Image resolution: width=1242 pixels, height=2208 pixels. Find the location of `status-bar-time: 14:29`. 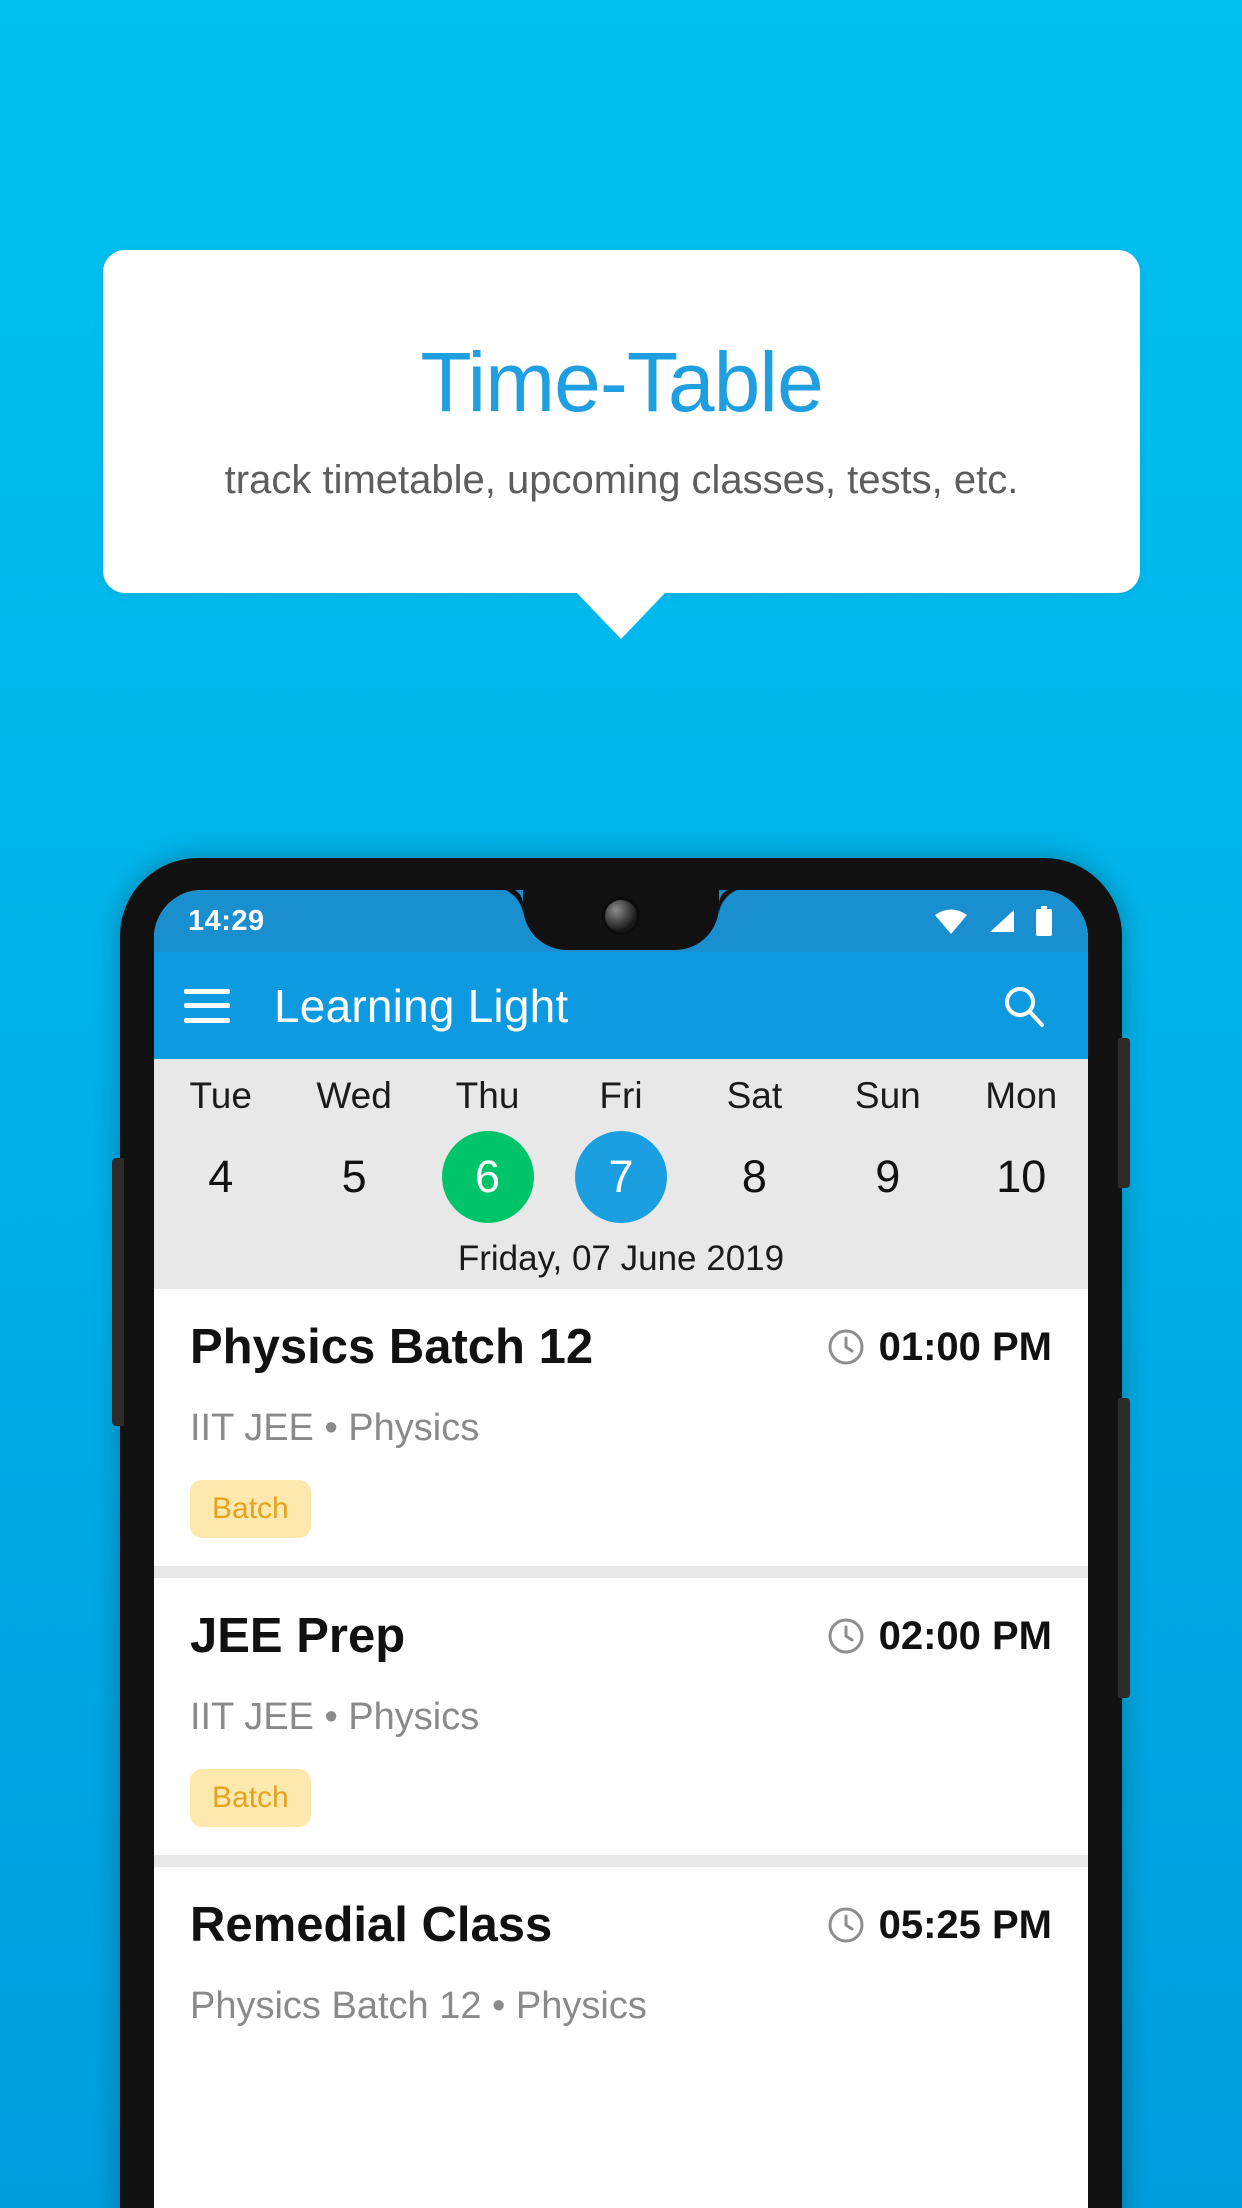

status-bar-time: 14:29 is located at coordinates (226, 920).